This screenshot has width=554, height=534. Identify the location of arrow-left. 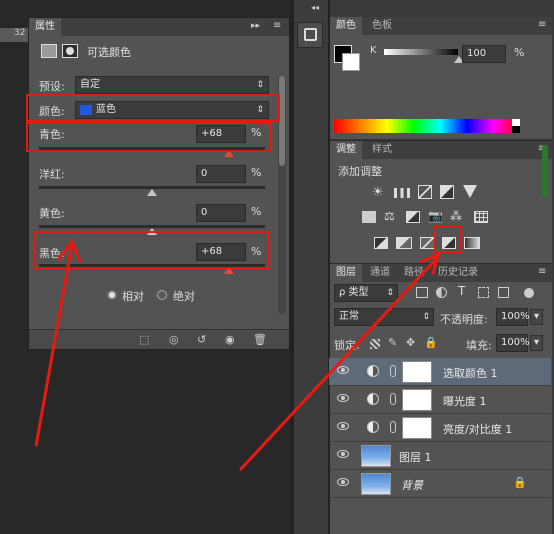
(58, 343).